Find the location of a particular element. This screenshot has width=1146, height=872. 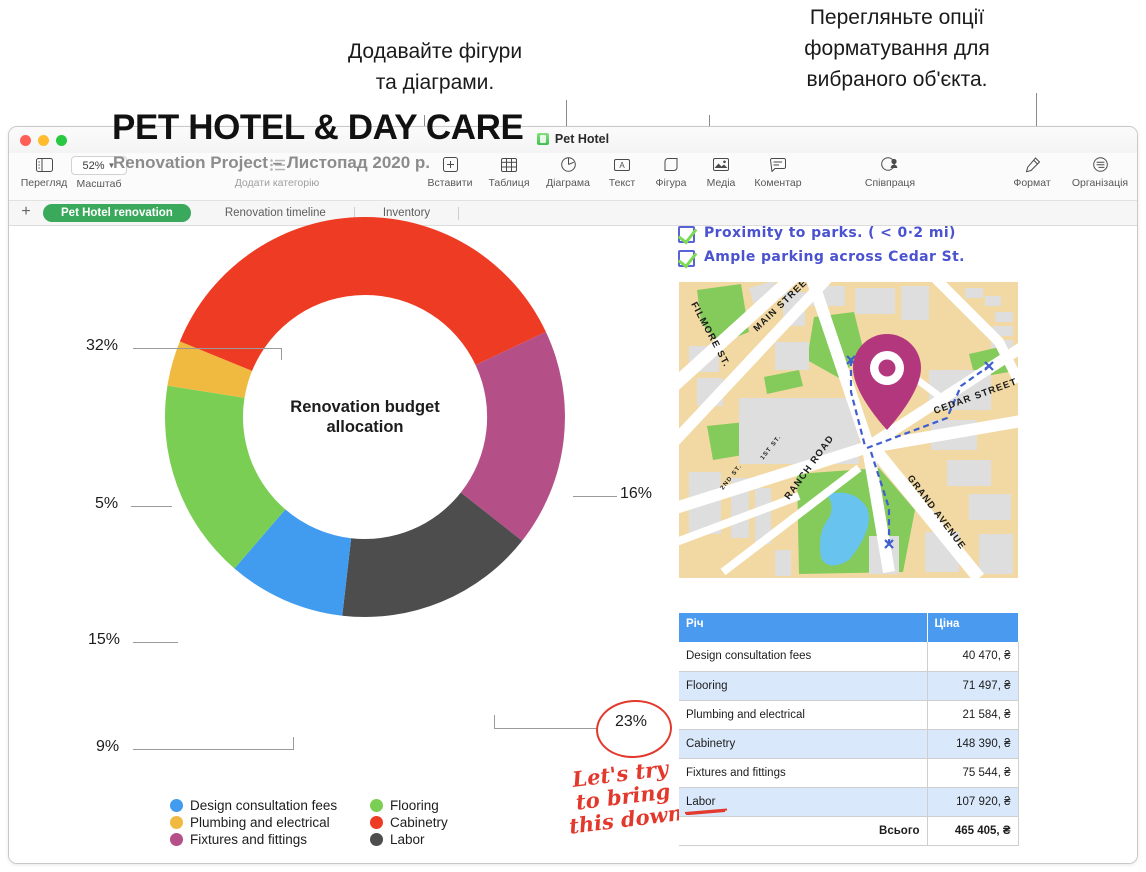

cell-item: Fixtures and fittings is located at coordinates (803, 773).